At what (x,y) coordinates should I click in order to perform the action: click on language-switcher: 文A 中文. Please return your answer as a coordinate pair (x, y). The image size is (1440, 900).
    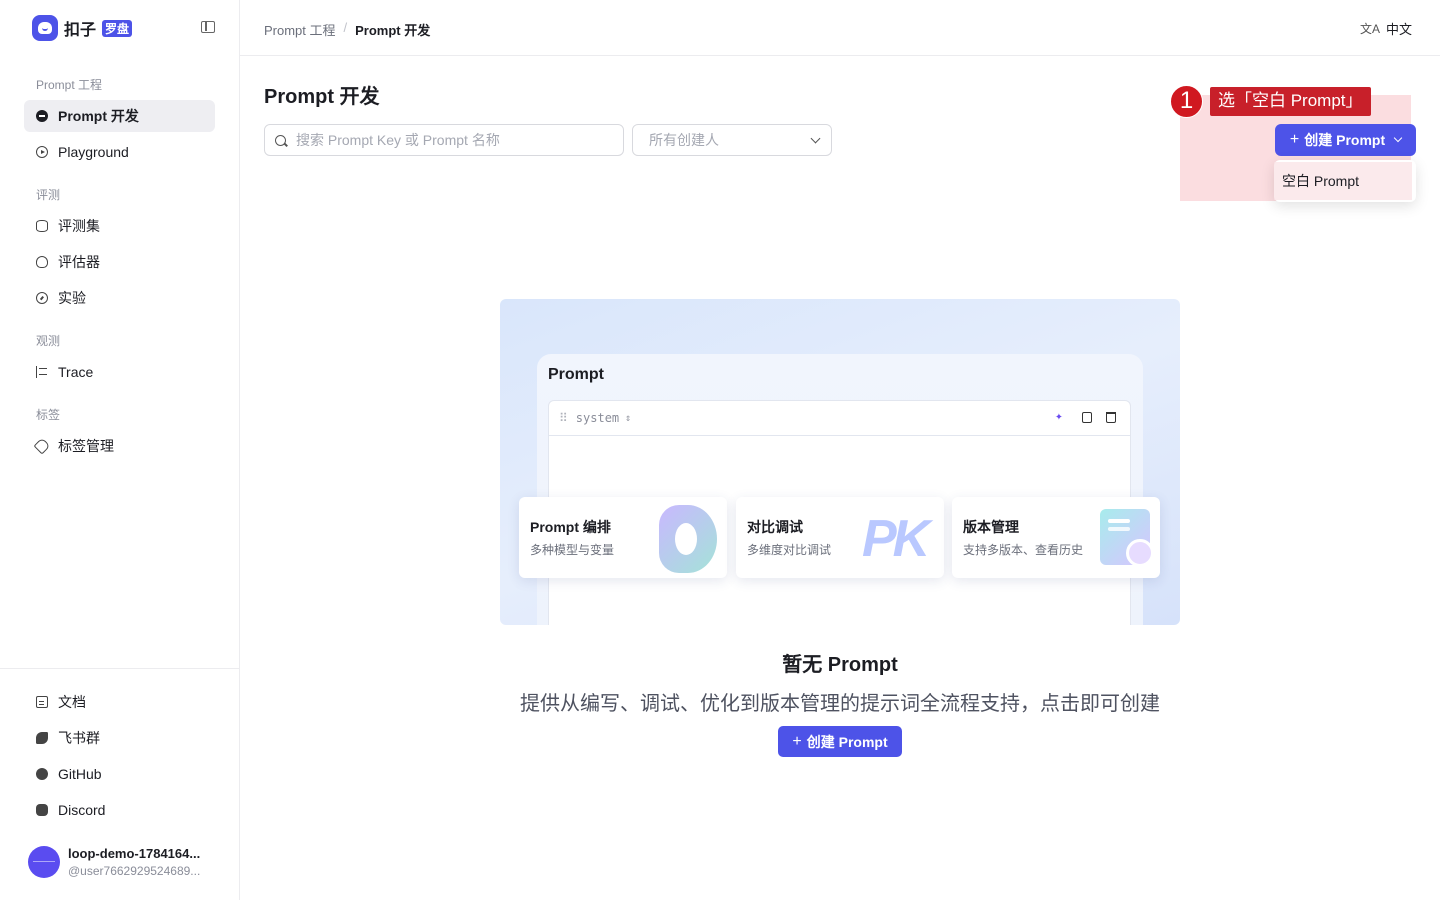
    Looking at the image, I should click on (1386, 28).